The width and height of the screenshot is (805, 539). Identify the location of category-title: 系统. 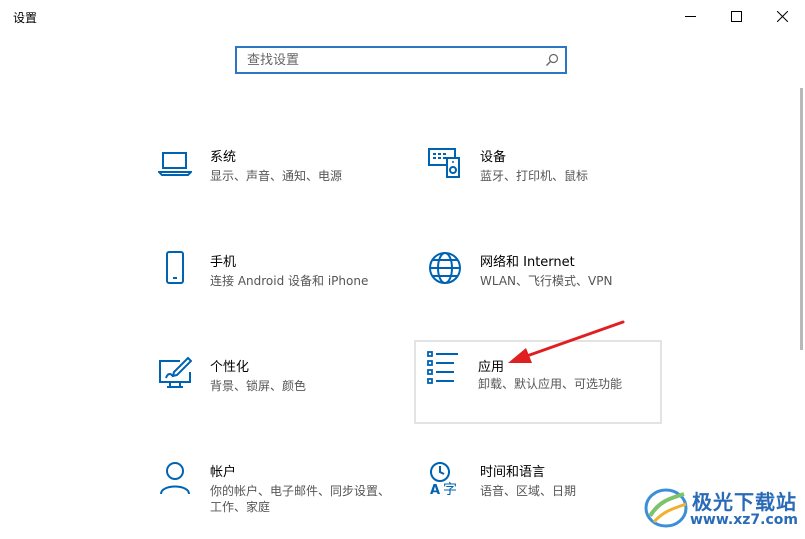
(223, 157).